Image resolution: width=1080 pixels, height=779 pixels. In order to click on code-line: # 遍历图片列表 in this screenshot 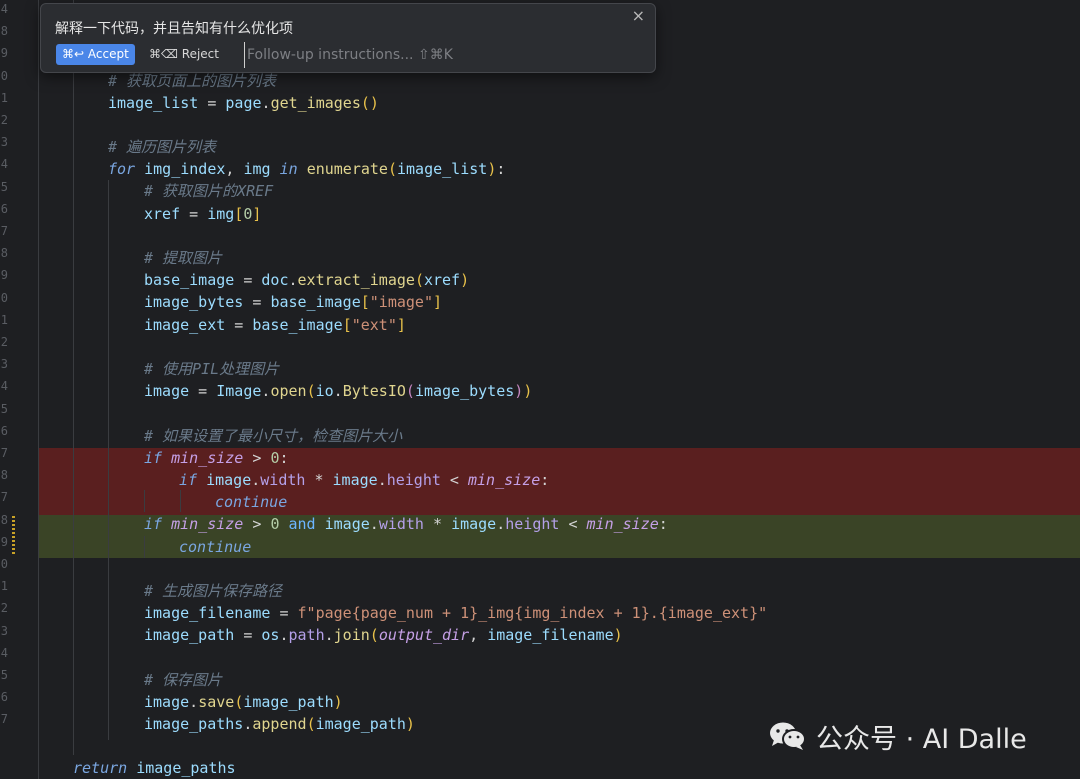, I will do `click(162, 147)`.